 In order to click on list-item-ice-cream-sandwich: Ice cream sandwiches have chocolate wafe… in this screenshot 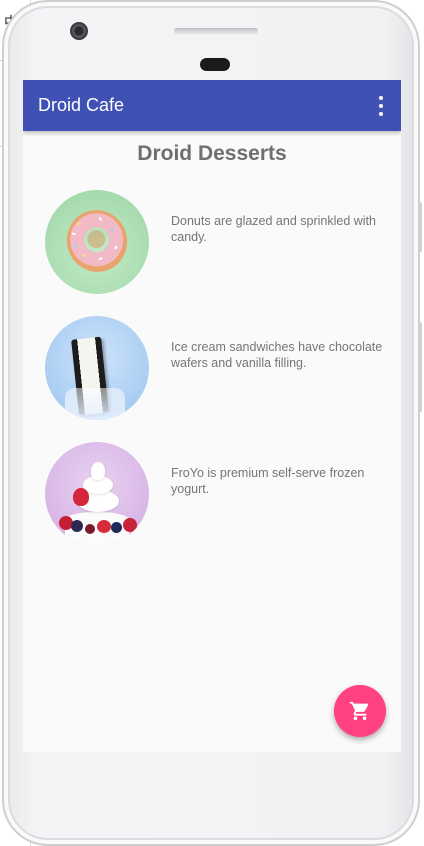, I will do `click(215, 368)`.